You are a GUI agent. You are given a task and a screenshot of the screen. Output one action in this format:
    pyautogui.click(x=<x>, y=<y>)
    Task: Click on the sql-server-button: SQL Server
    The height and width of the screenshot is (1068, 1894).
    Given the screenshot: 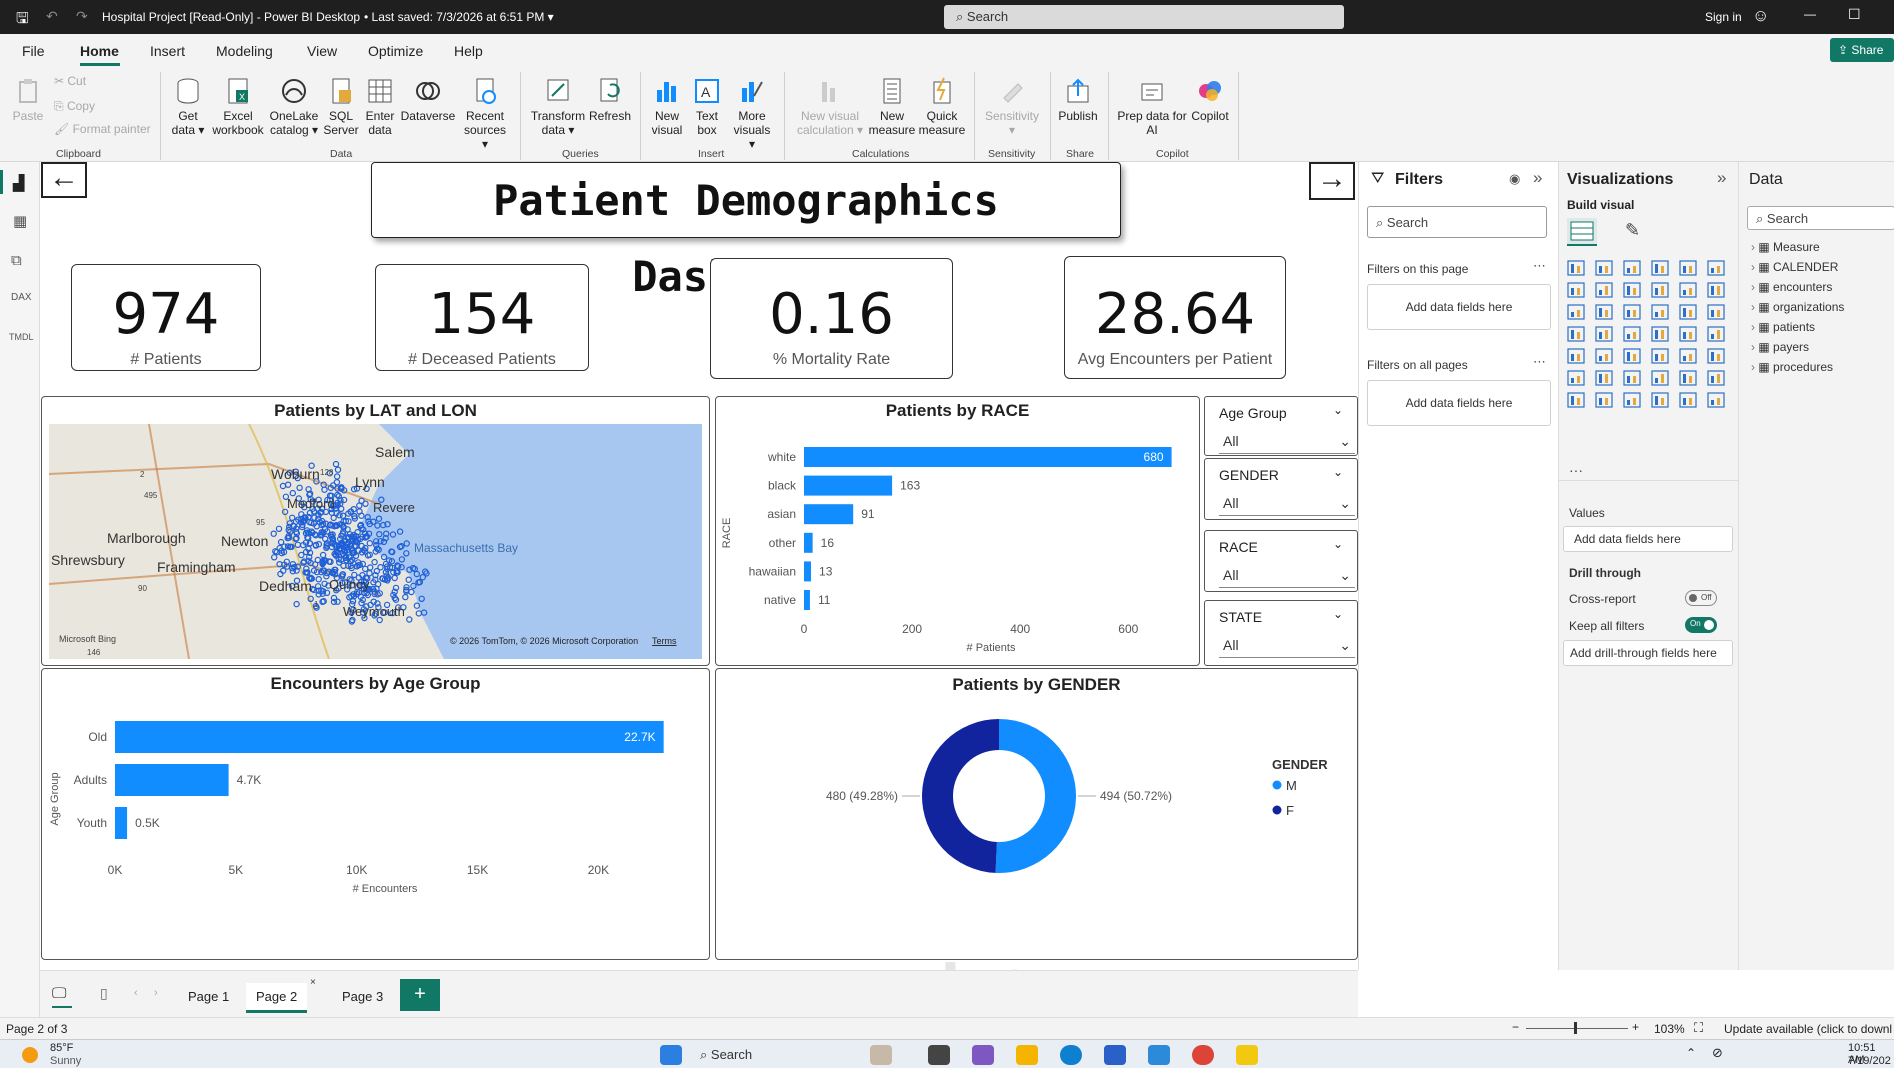 What is the action you would take?
    pyautogui.click(x=341, y=106)
    